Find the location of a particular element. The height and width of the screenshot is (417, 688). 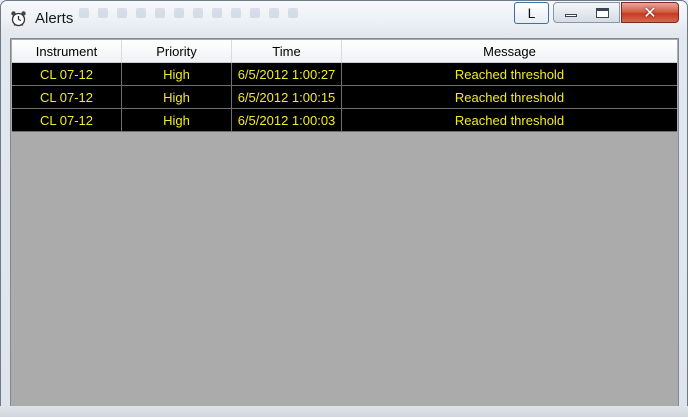

title-bar: Alerts L ✕ is located at coordinates (344, 19).